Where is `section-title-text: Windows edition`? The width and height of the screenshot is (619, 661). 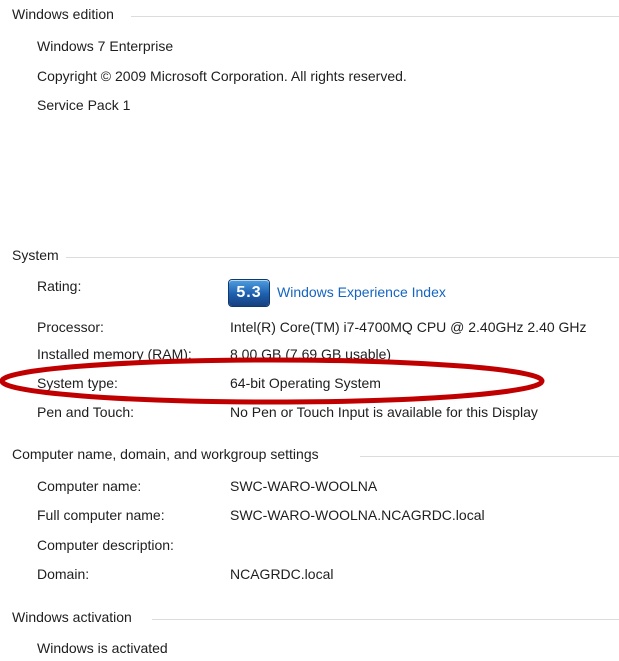
section-title-text: Windows edition is located at coordinates (63, 14).